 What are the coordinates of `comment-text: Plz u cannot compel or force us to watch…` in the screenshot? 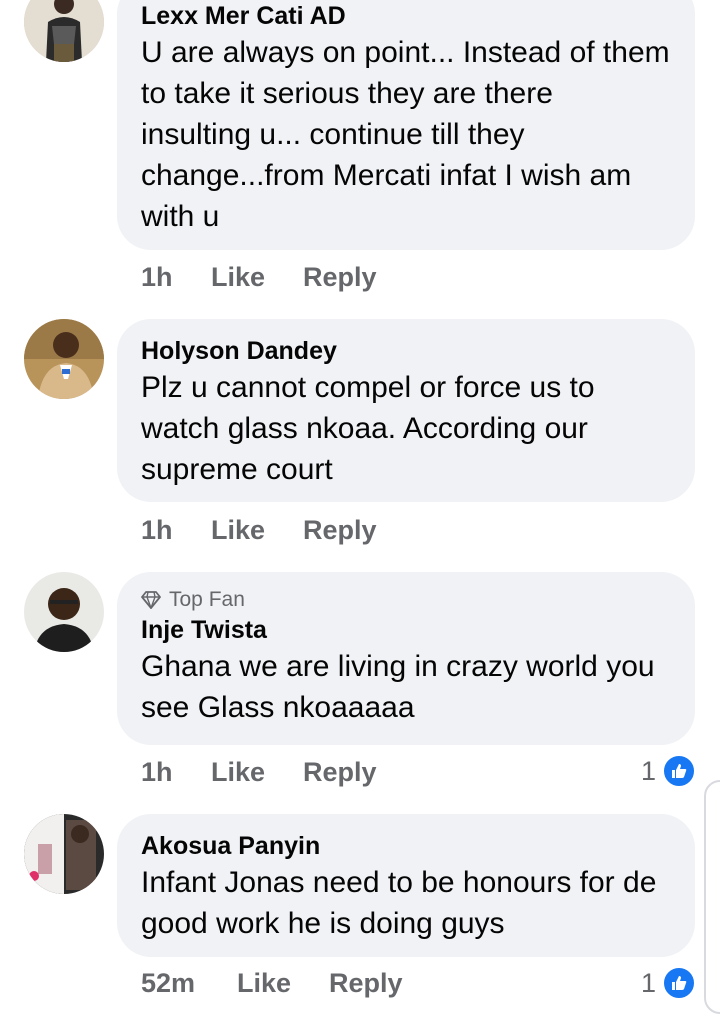 It's located at (368, 428).